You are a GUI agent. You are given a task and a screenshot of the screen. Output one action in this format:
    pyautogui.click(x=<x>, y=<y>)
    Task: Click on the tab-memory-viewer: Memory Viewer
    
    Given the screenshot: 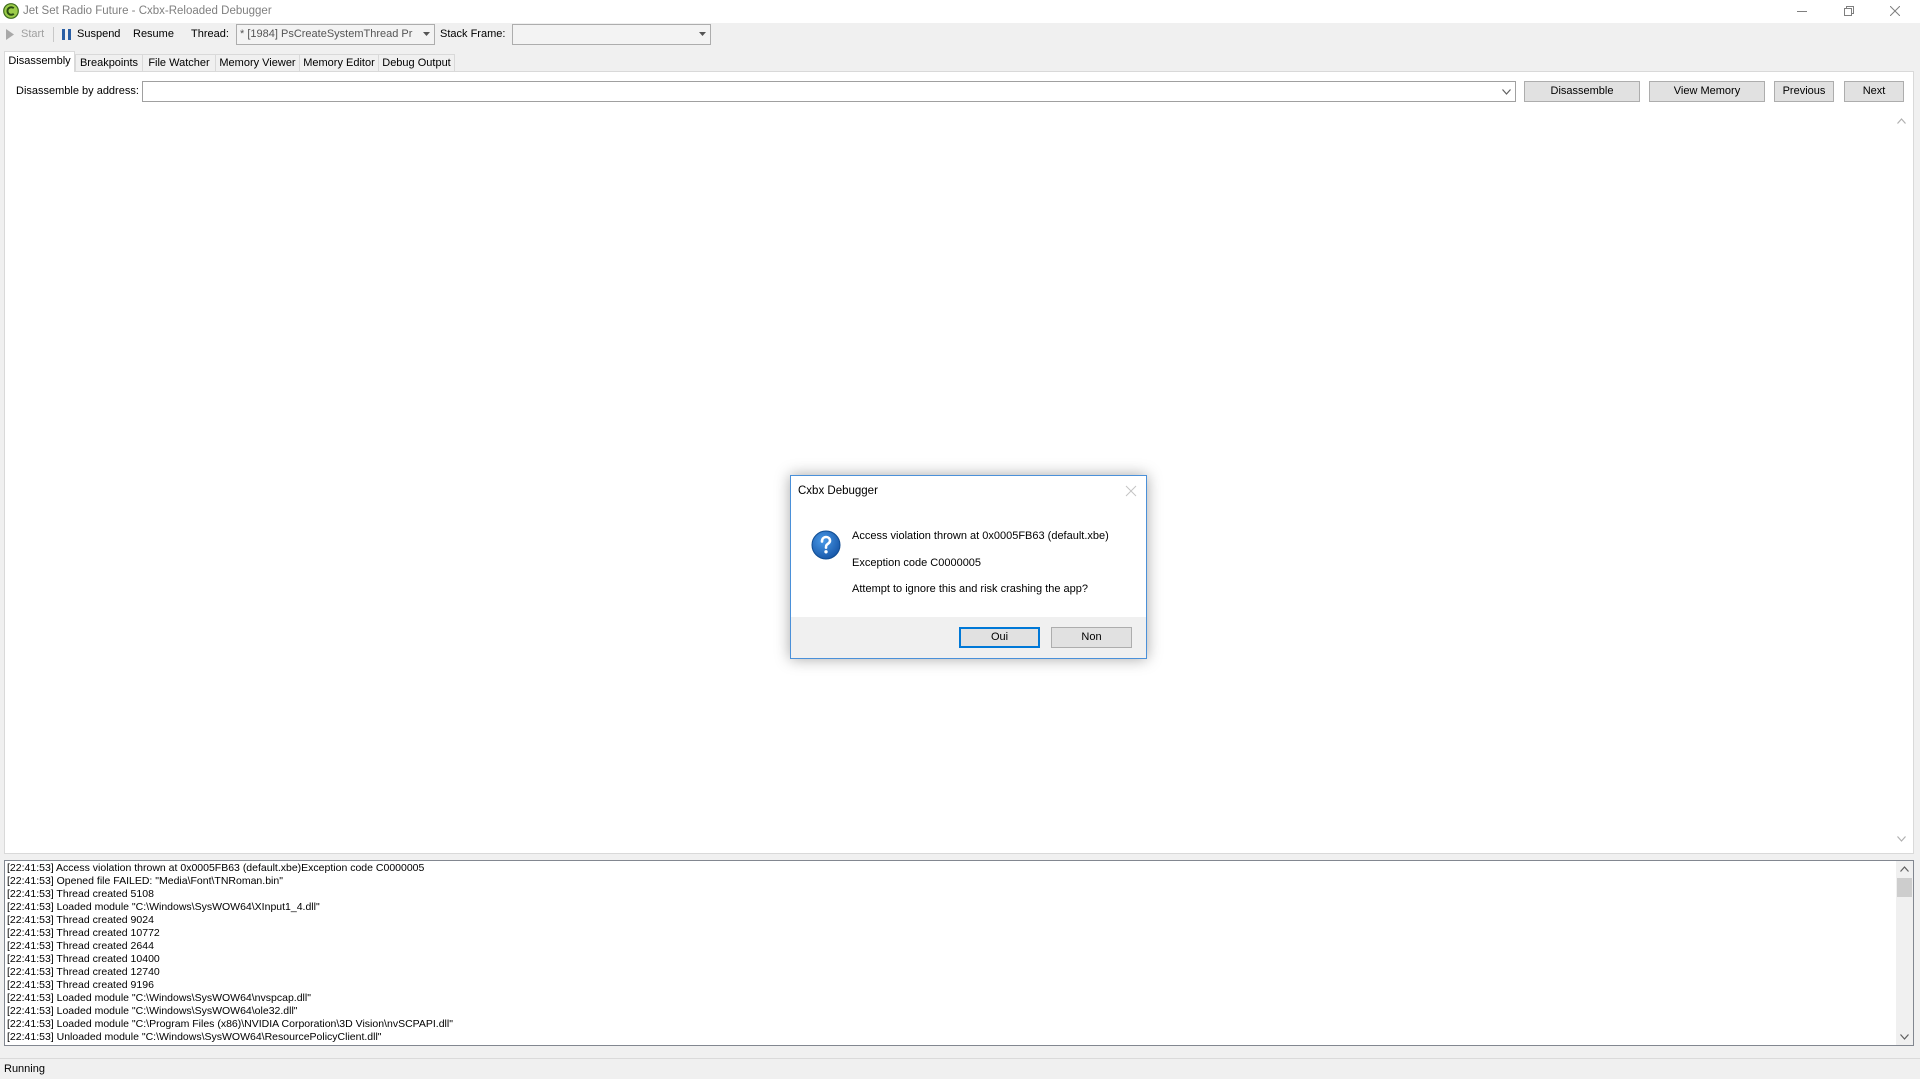 What is the action you would take?
    pyautogui.click(x=257, y=62)
    